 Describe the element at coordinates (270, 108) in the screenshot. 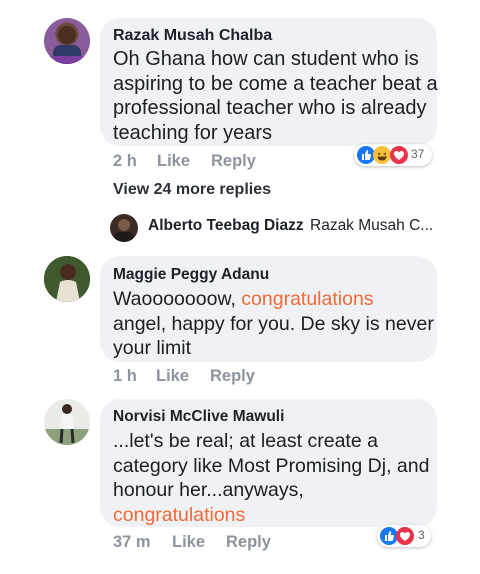

I see `comment-line: professional teacher who is already` at that location.